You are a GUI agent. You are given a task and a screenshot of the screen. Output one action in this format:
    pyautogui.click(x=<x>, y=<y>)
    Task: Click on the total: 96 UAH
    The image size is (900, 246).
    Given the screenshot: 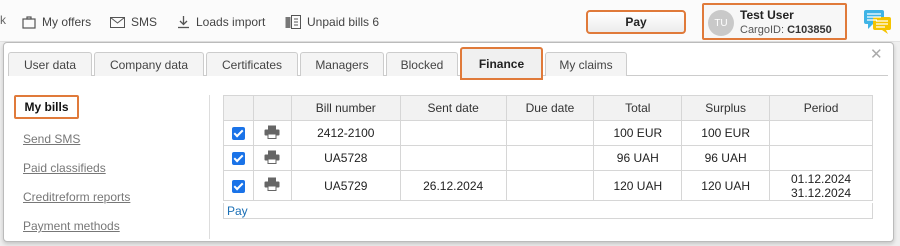 What is the action you would take?
    pyautogui.click(x=638, y=158)
    